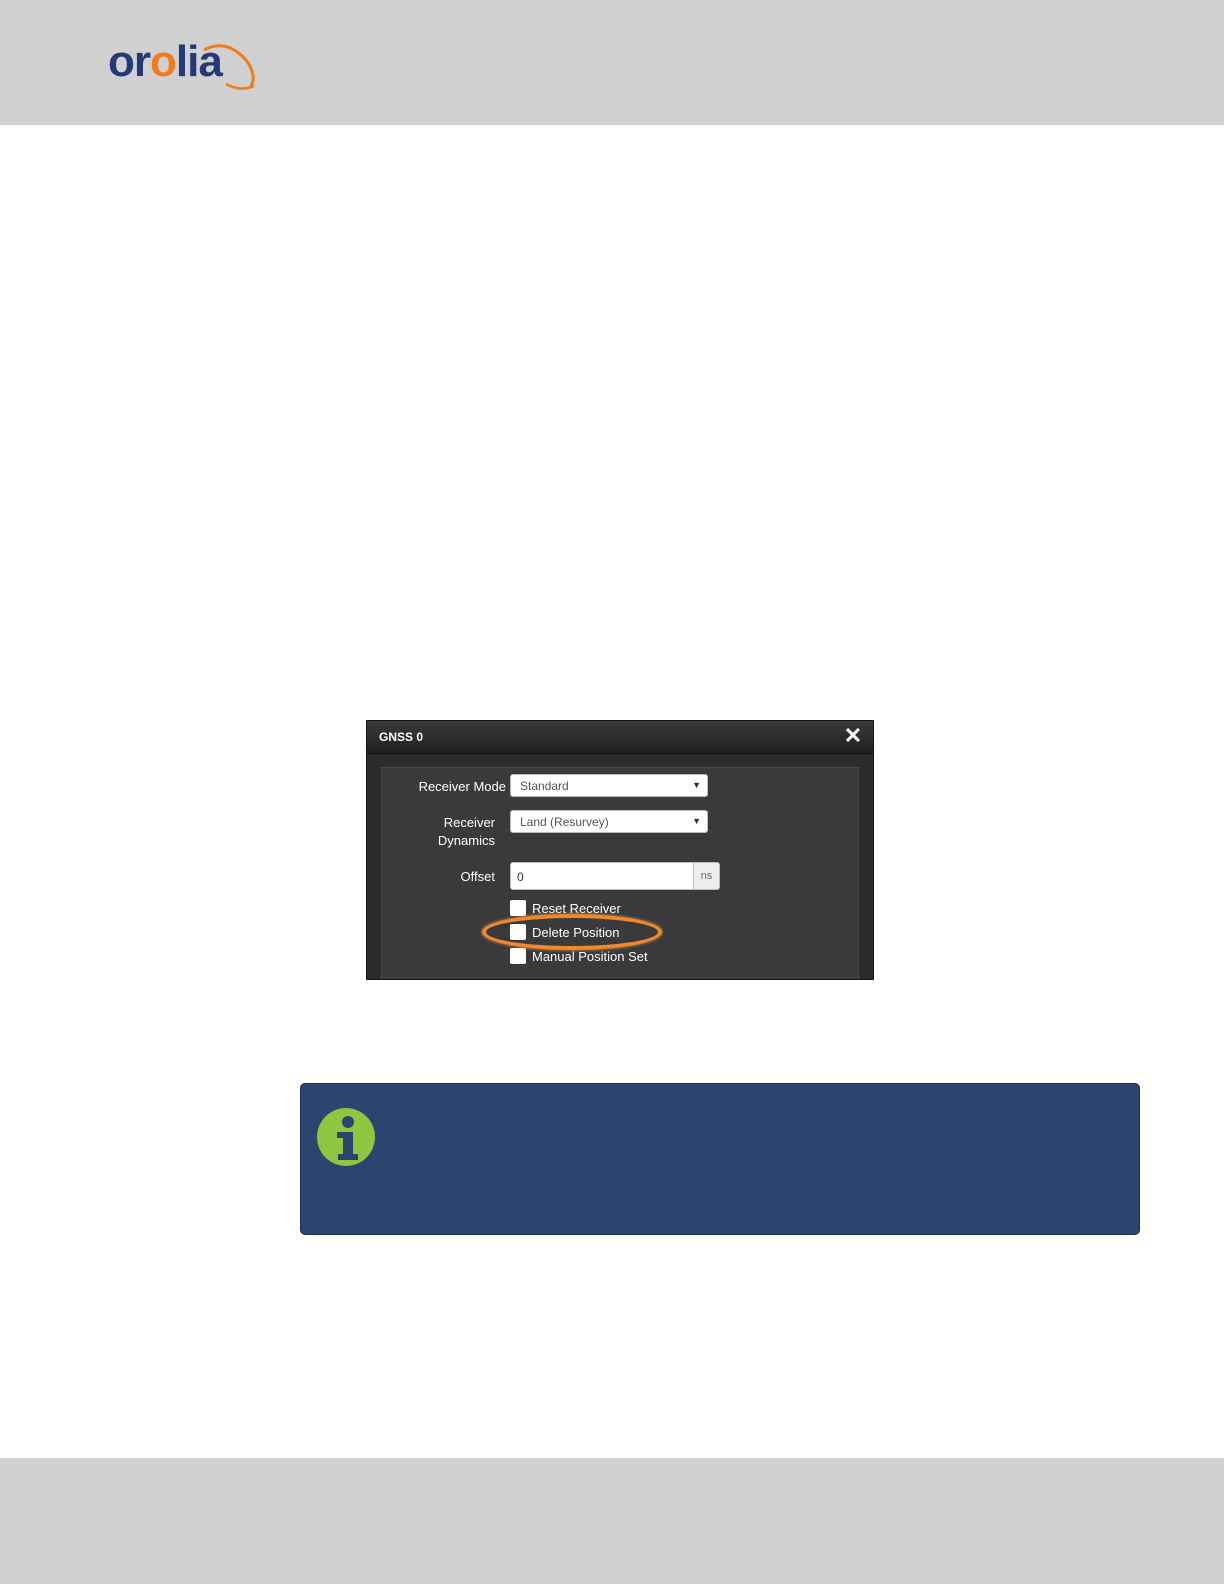 This screenshot has height=1584, width=1224. What do you see at coordinates (707, 876) in the screenshot?
I see `offset-unit-addon: ns` at bounding box center [707, 876].